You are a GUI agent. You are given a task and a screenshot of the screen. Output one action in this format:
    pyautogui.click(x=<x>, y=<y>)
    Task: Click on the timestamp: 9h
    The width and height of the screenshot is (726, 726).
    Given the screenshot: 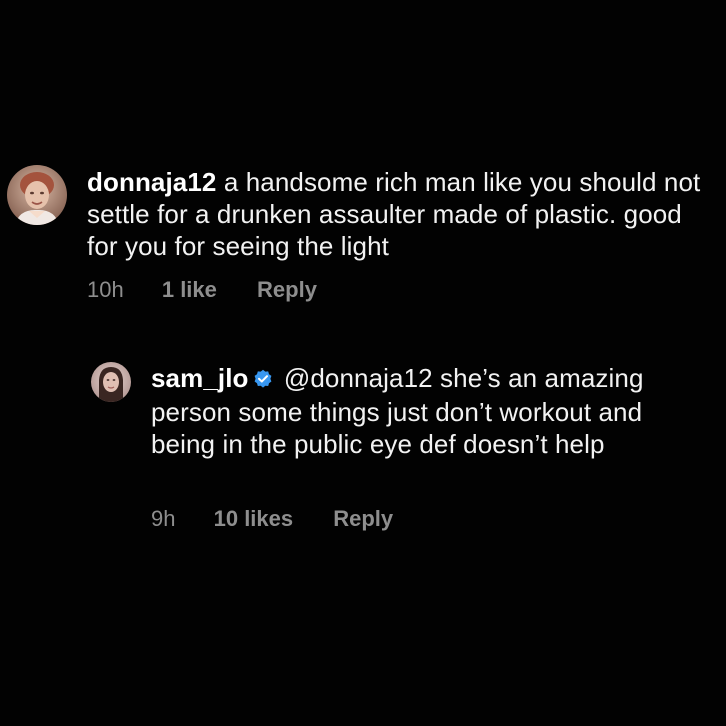 What is the action you would take?
    pyautogui.click(x=163, y=518)
    